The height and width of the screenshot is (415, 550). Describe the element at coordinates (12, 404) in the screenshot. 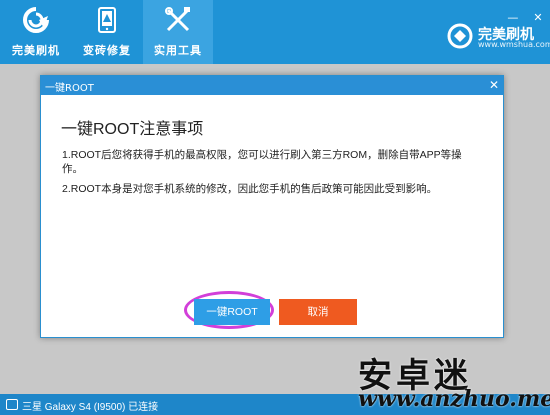

I see `device-icon` at that location.